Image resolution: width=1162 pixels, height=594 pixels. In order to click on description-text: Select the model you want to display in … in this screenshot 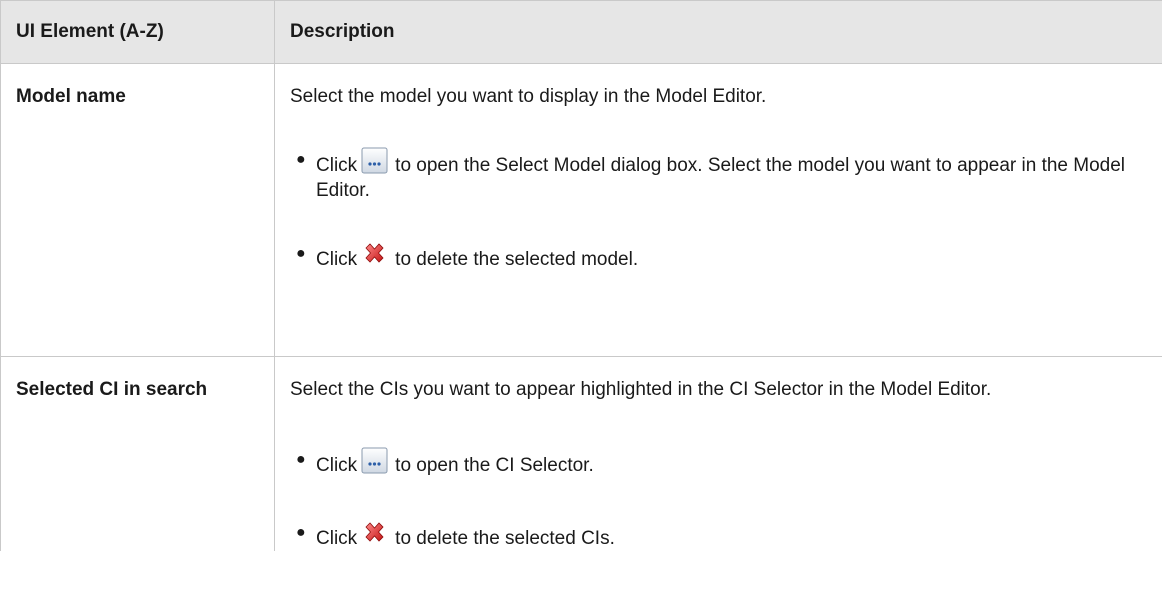, I will do `click(528, 96)`.